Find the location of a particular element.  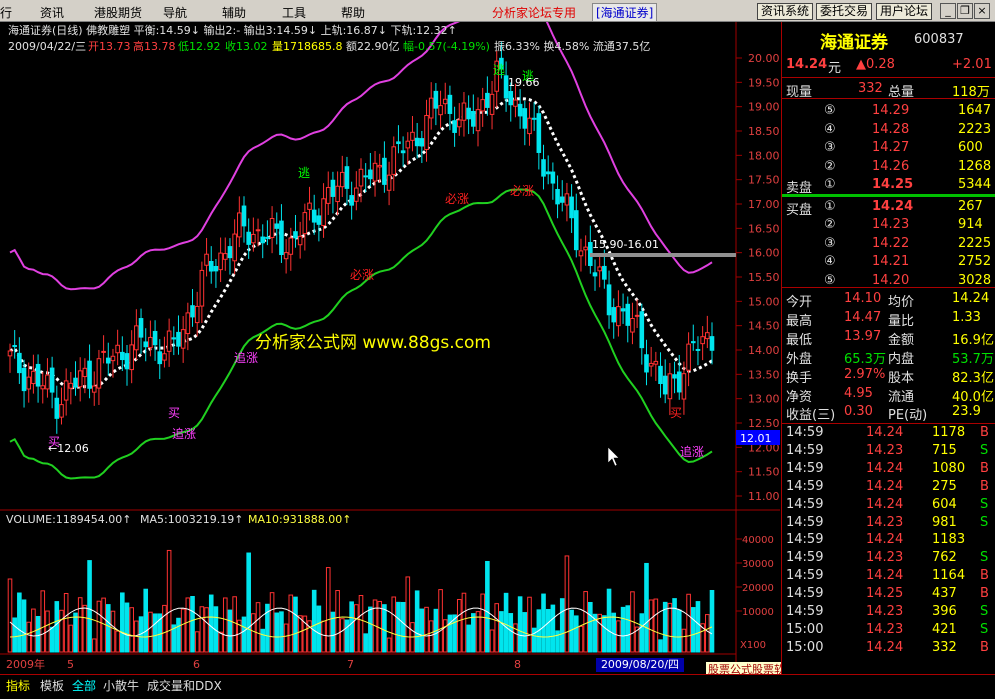

tick-side: B is located at coordinates (984, 594).